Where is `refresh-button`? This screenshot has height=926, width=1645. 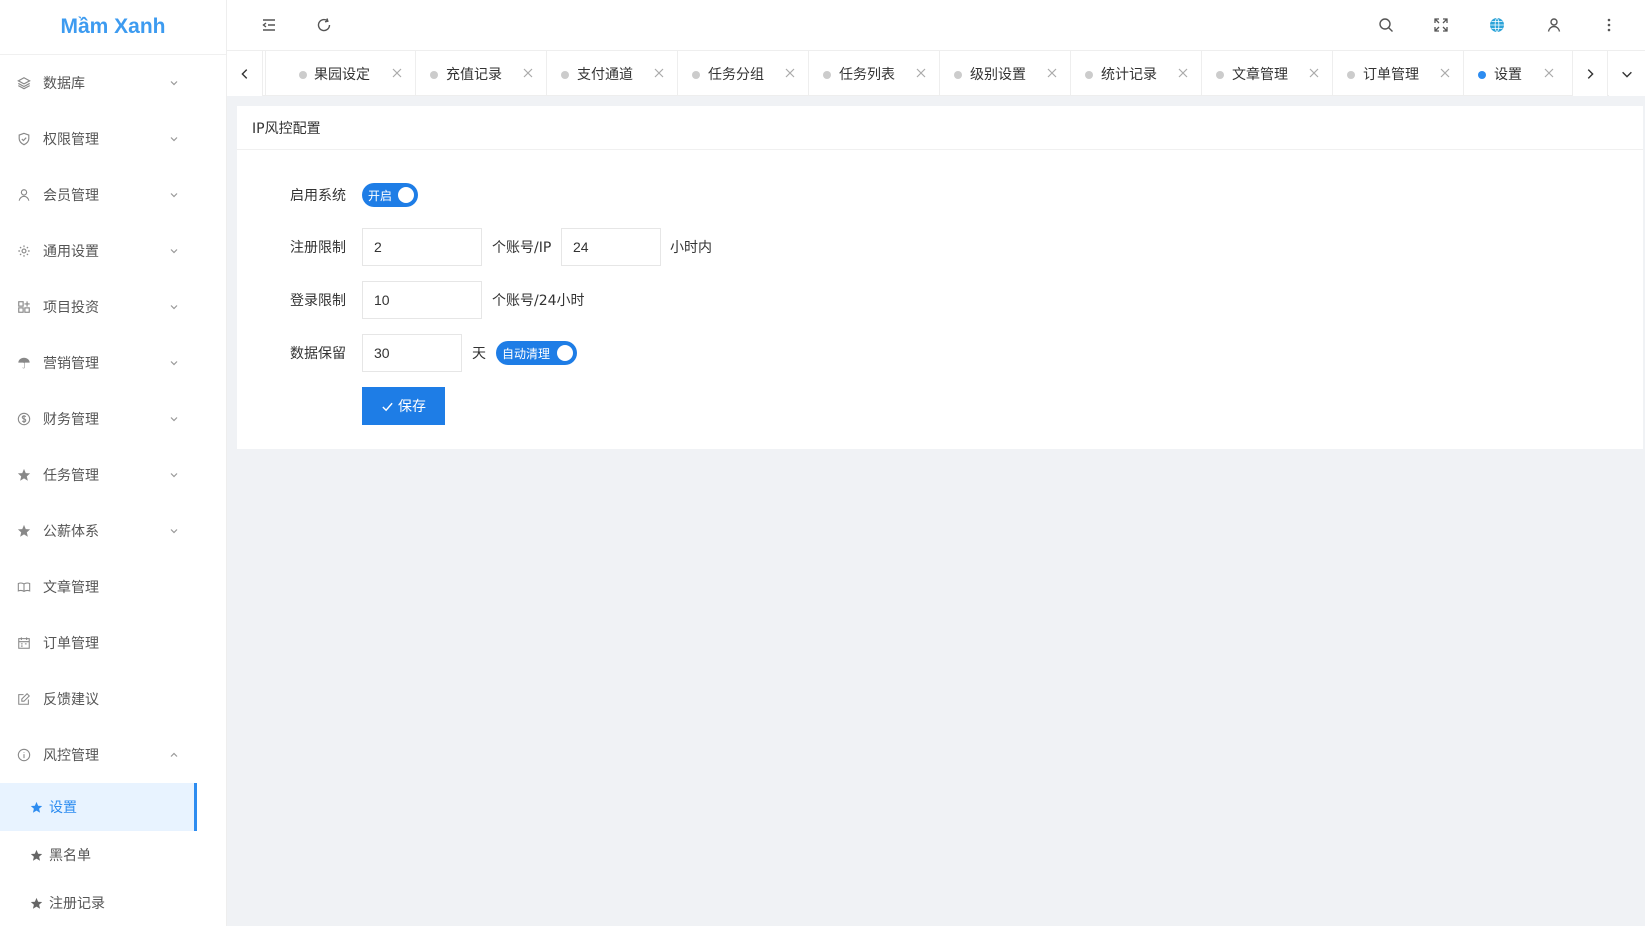 refresh-button is located at coordinates (324, 25).